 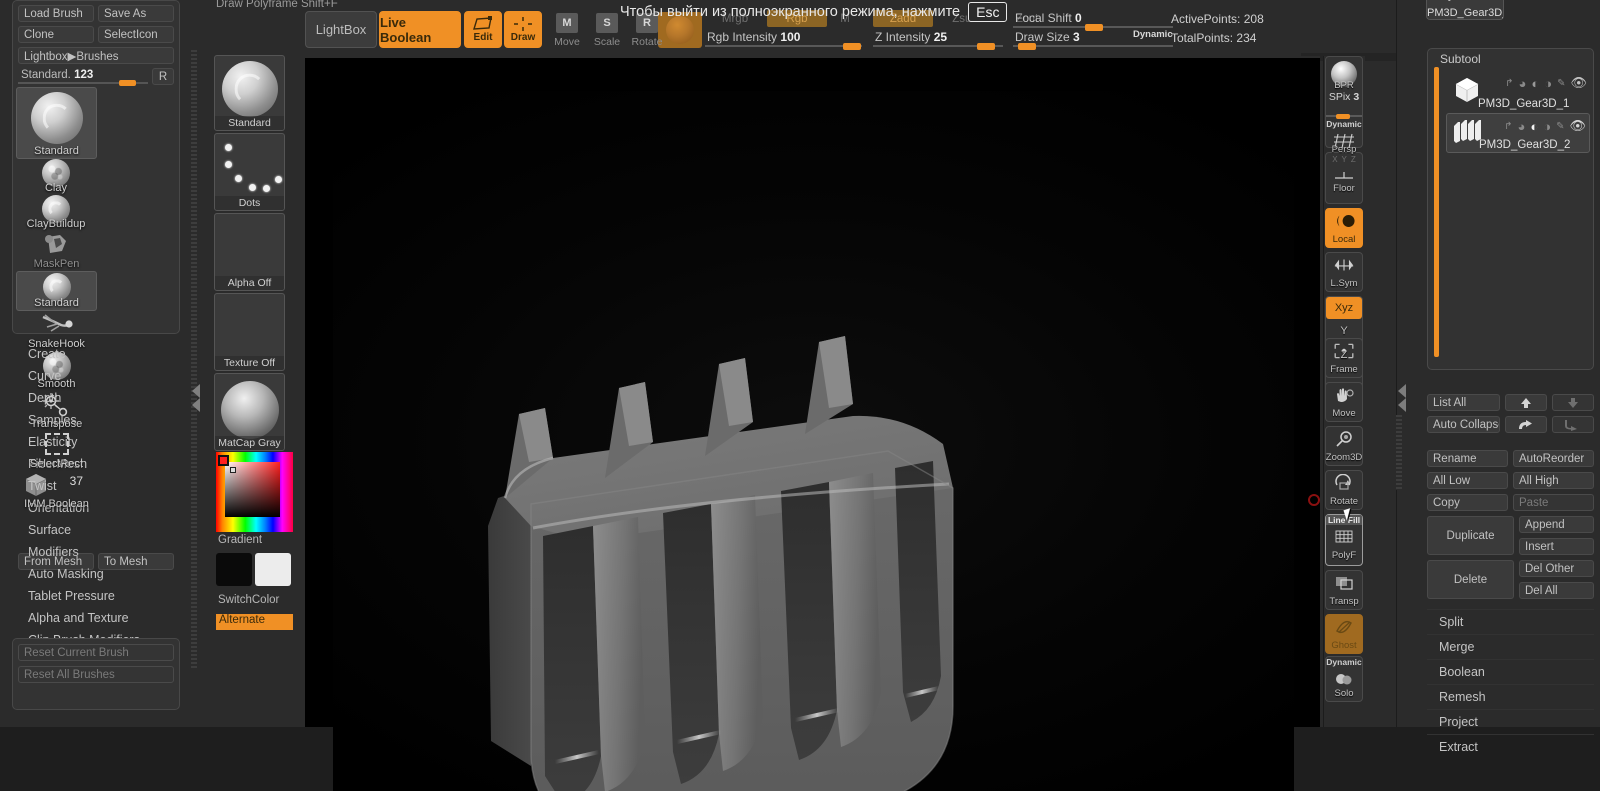 What do you see at coordinates (136, 13) in the screenshot?
I see `save-as-button: Save As` at bounding box center [136, 13].